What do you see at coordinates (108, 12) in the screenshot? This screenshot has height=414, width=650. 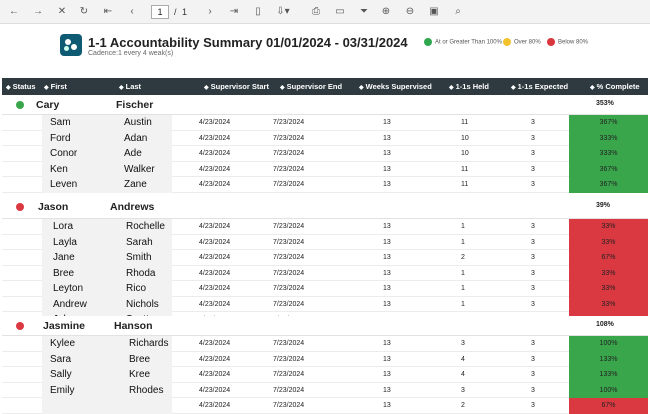 I see `first-page-icon: ⇤` at bounding box center [108, 12].